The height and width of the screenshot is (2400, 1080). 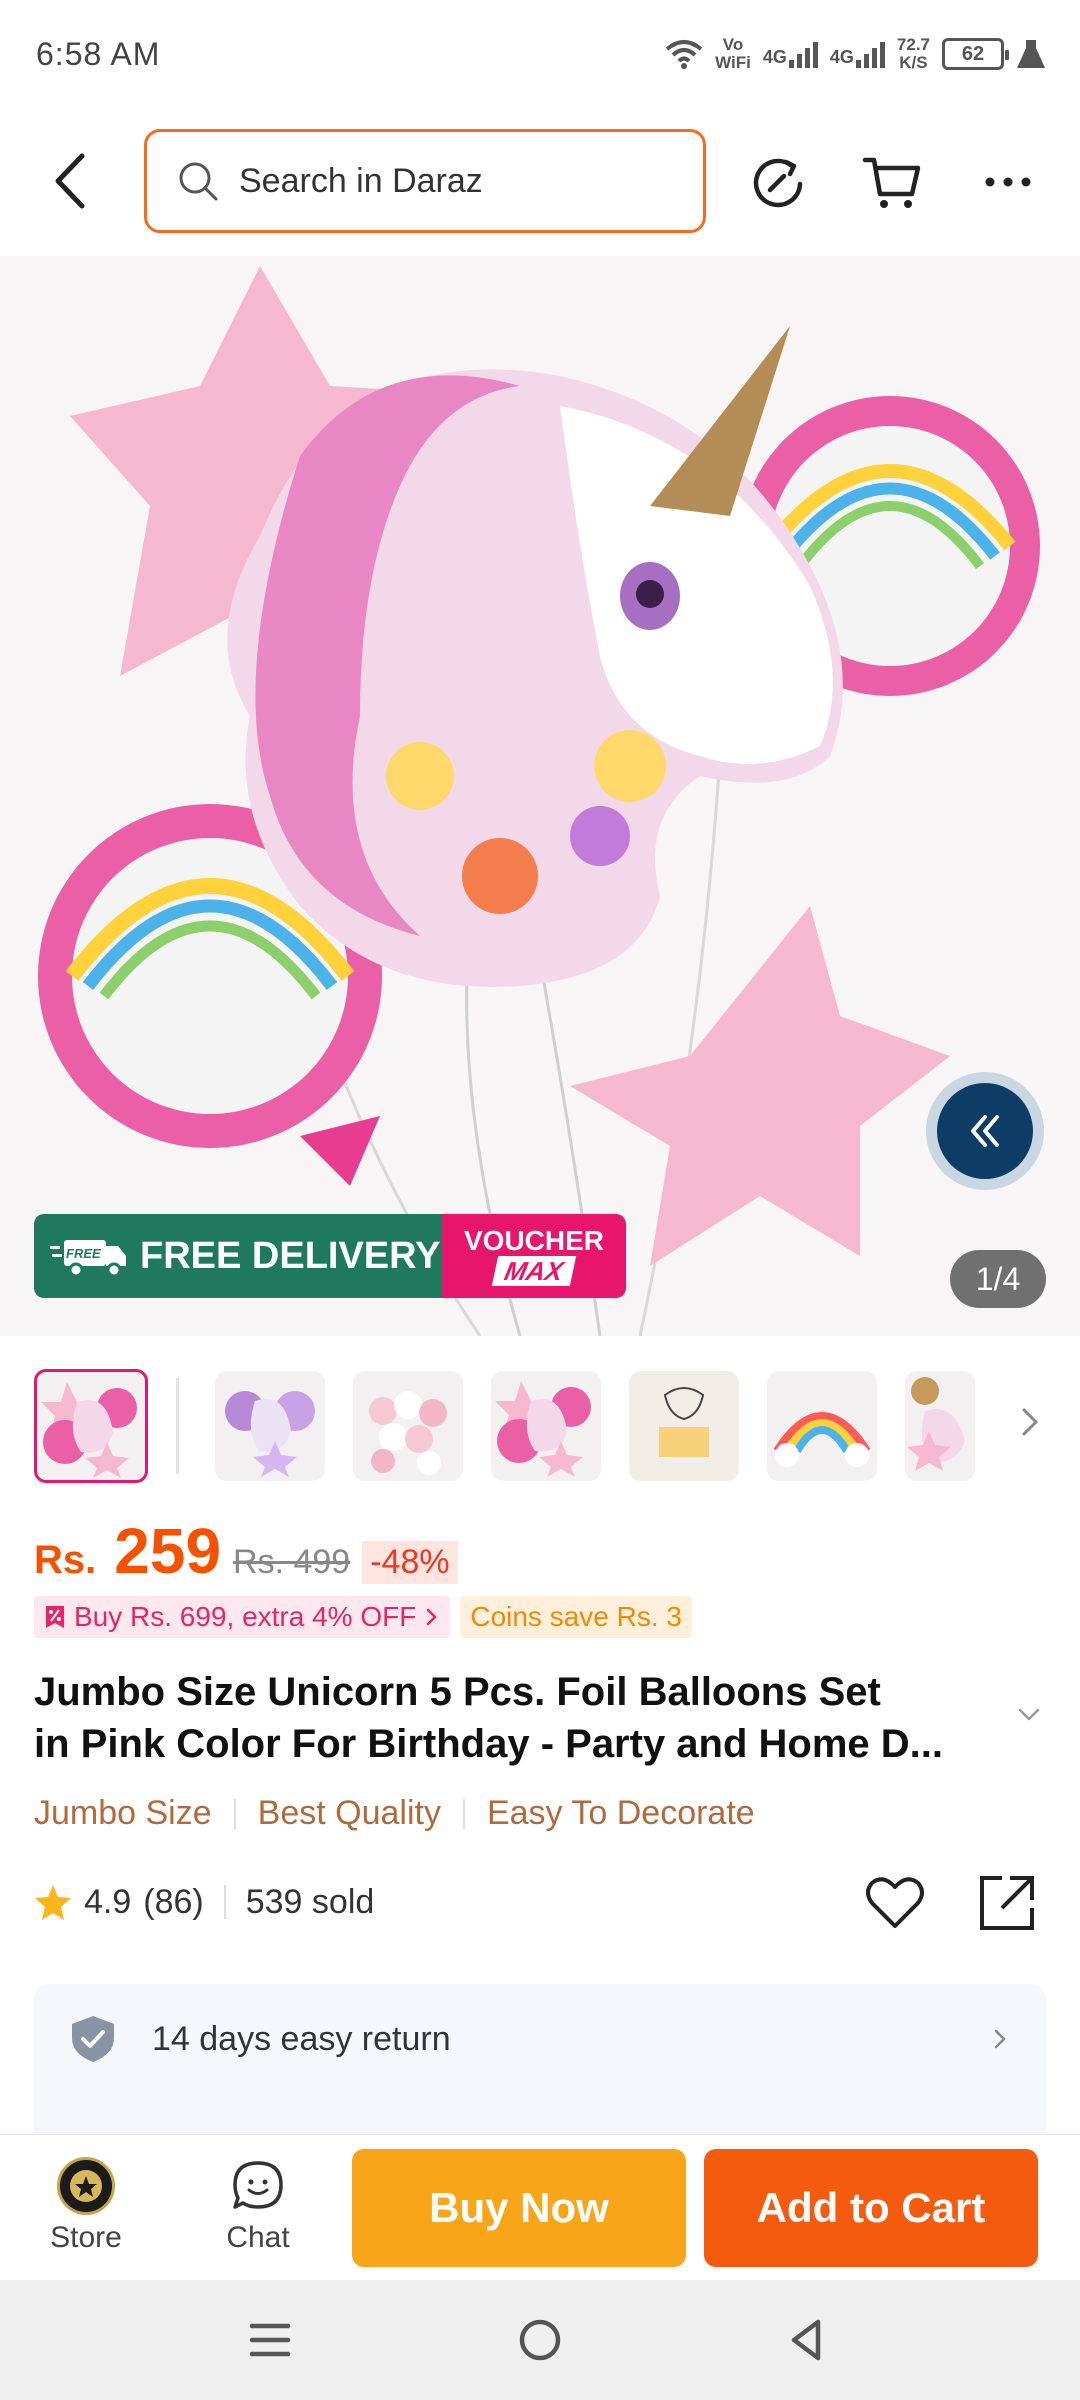 I want to click on return-policy-text: 14 days easy return, so click(x=301, y=2038).